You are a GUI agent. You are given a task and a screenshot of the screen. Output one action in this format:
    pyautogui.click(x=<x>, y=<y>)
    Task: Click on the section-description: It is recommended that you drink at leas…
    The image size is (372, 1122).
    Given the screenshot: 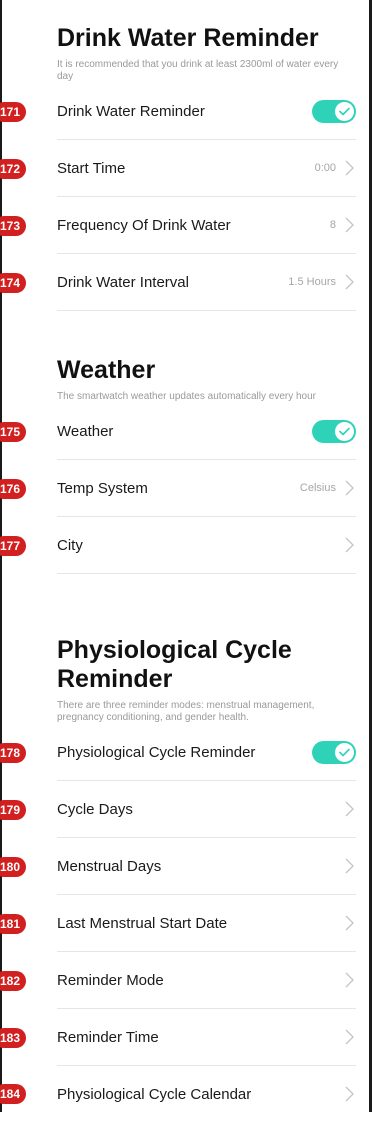 What is the action you would take?
    pyautogui.click(x=198, y=70)
    